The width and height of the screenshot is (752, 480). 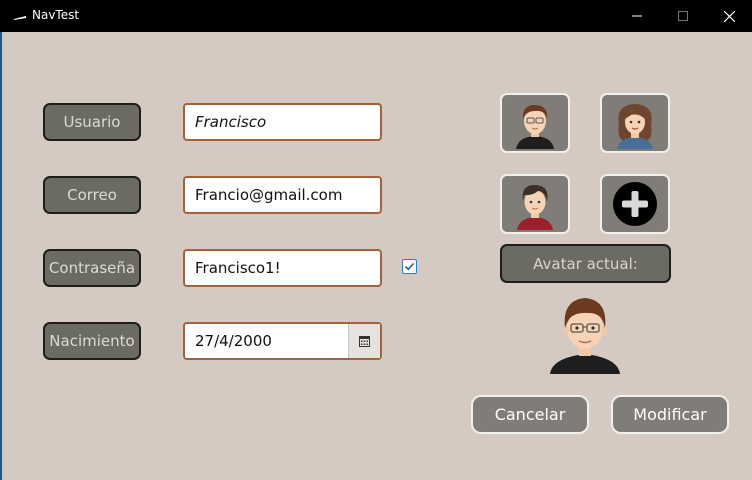 What do you see at coordinates (92, 268) in the screenshot?
I see `password-label: Contraseña` at bounding box center [92, 268].